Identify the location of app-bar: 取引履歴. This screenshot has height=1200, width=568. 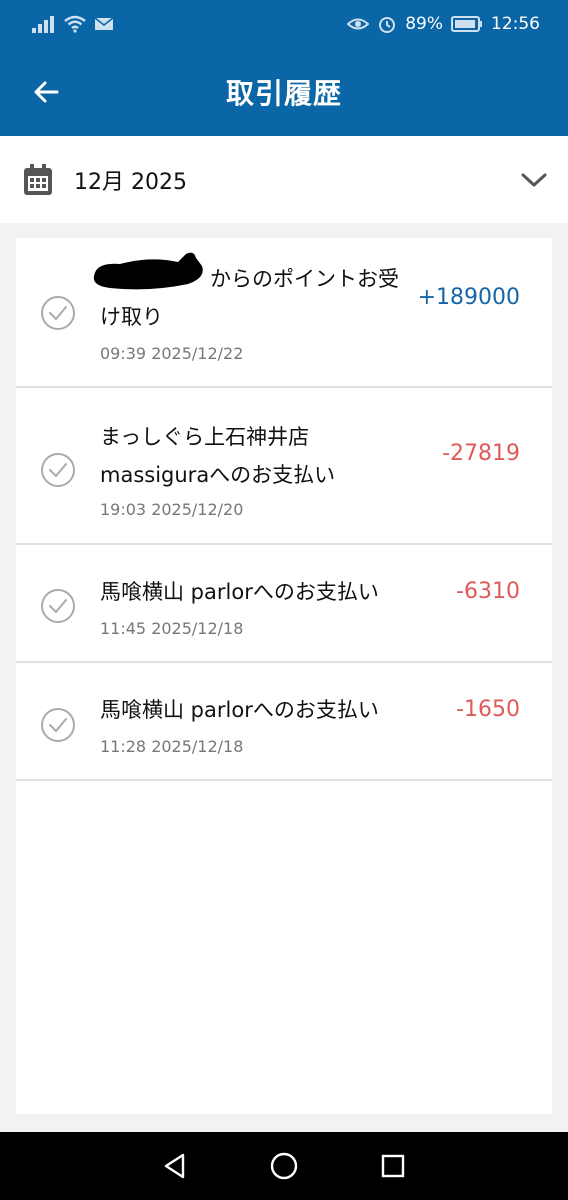
(284, 92).